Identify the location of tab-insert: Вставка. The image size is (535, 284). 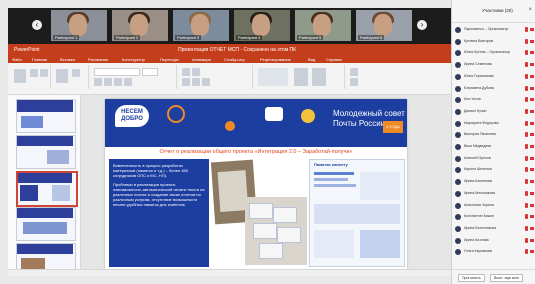
(67, 59).